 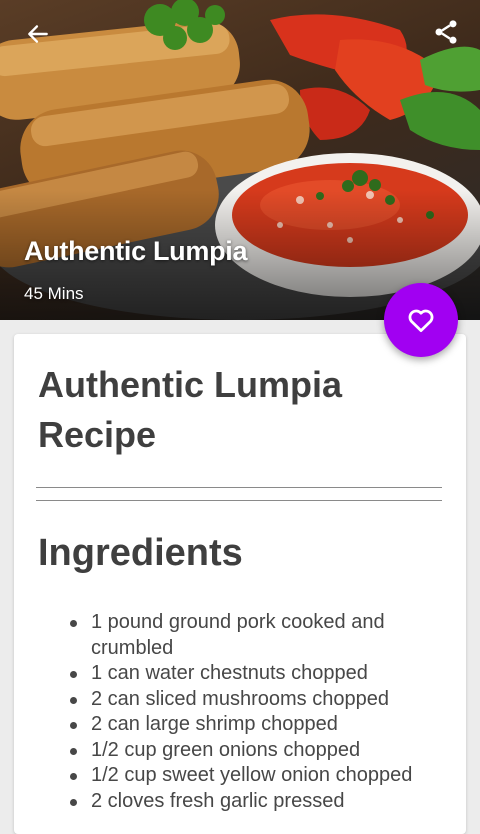 I want to click on back-button, so click(x=38, y=34).